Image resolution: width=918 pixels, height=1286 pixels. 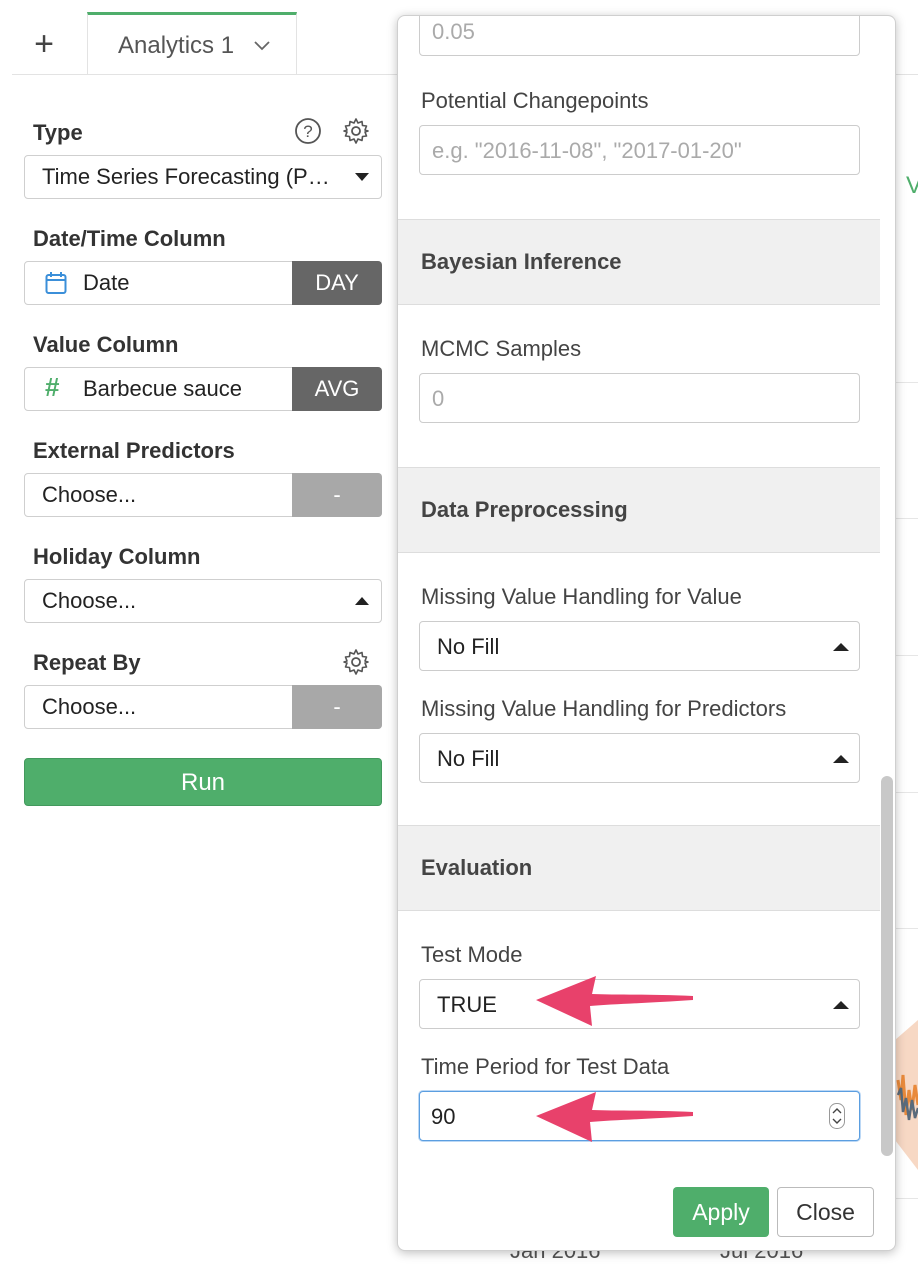 What do you see at coordinates (58, 132) in the screenshot?
I see `type-label: Type` at bounding box center [58, 132].